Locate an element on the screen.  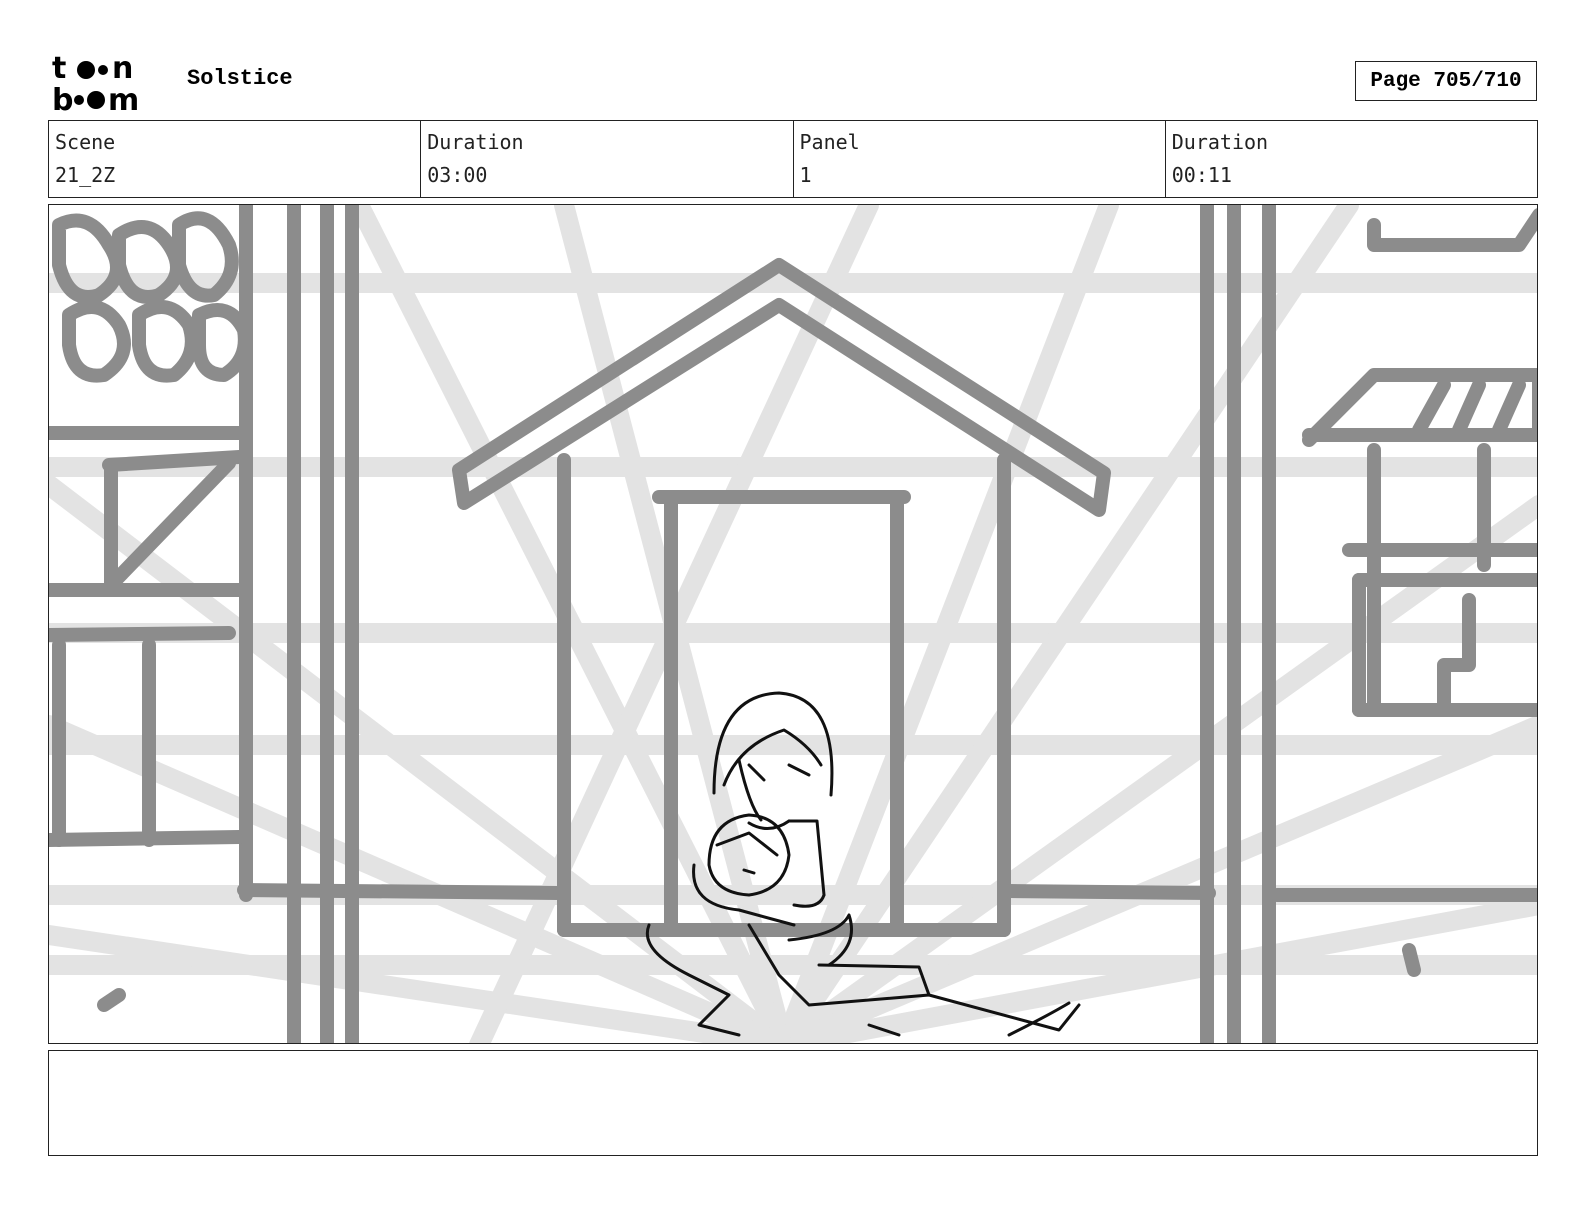
panel-value: 1 is located at coordinates (805, 175).